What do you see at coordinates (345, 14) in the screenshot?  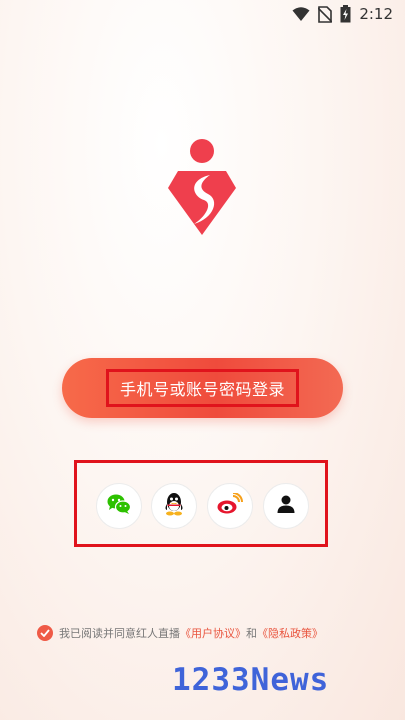 I see `battery-charging-icon` at bounding box center [345, 14].